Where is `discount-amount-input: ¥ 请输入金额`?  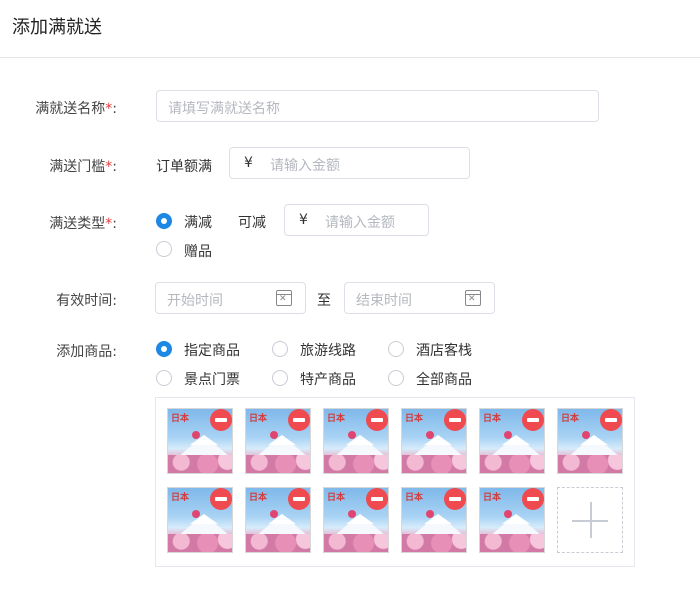
discount-amount-input: ¥ 请输入金额 is located at coordinates (356, 220).